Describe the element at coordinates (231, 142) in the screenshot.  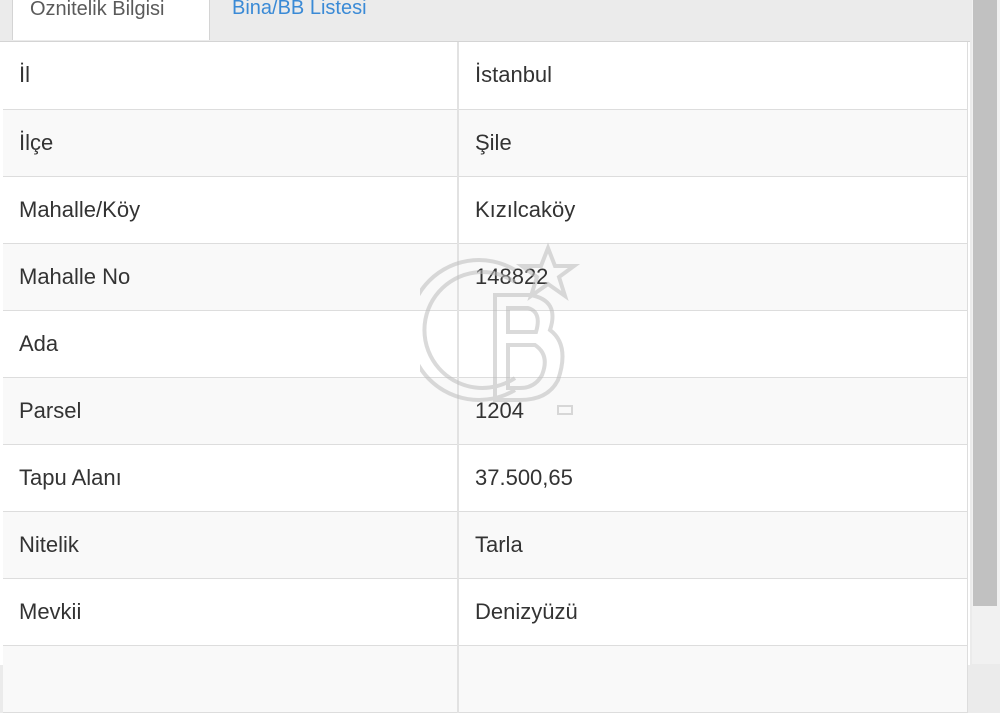
I see `attribute-label: İlçe` at that location.